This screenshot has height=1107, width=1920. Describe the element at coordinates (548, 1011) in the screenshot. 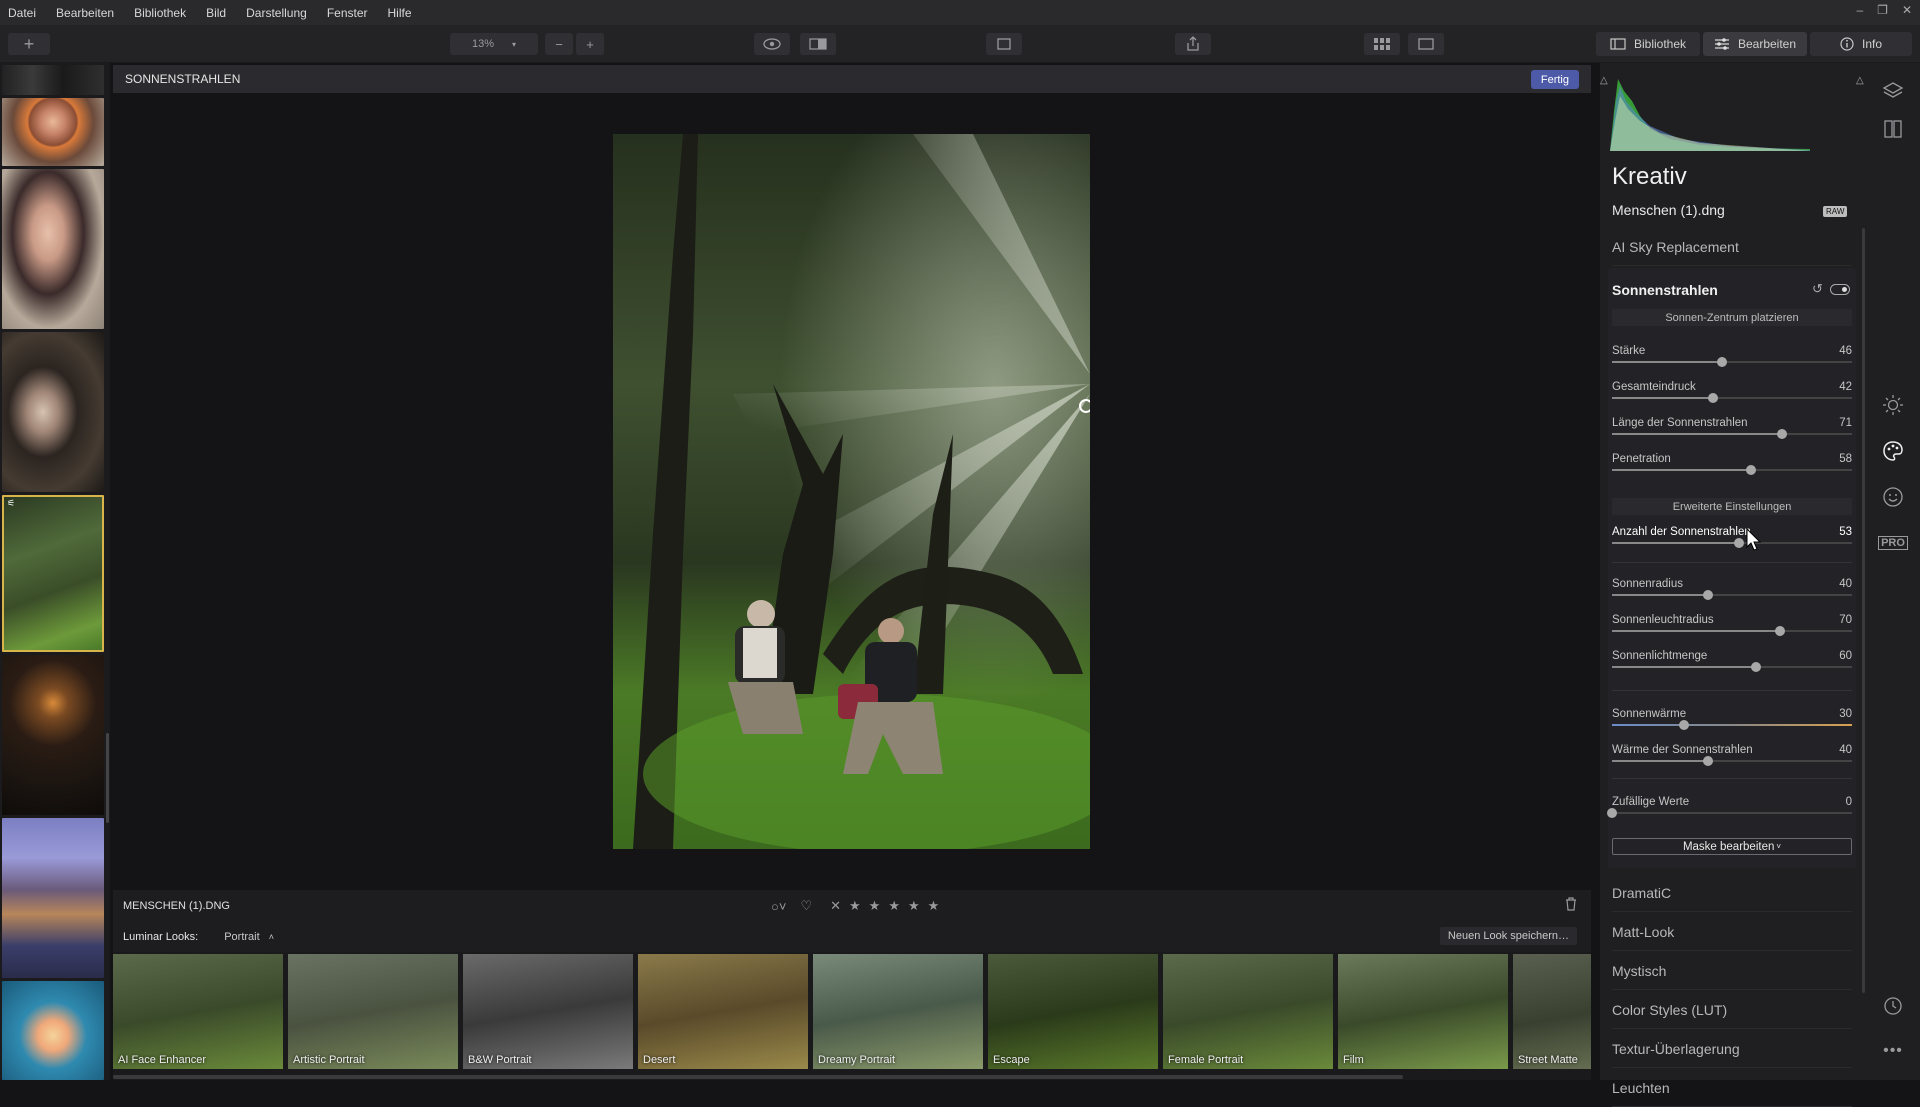

I see `look-thumbnail: B&W Portrait` at that location.